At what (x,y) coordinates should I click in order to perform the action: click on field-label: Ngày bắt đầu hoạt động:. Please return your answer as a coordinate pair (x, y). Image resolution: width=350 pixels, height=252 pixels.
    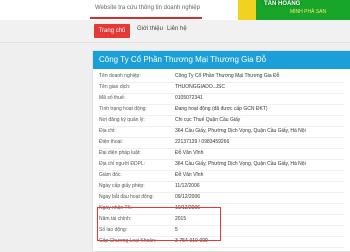
    Looking at the image, I should click on (126, 197).